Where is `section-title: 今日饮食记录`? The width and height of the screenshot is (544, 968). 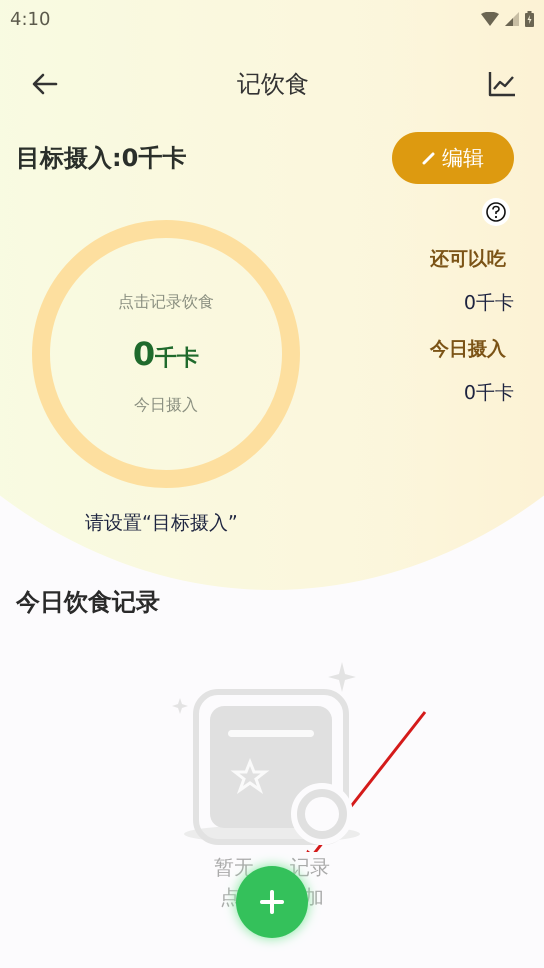 section-title: 今日饮食记录 is located at coordinates (88, 602).